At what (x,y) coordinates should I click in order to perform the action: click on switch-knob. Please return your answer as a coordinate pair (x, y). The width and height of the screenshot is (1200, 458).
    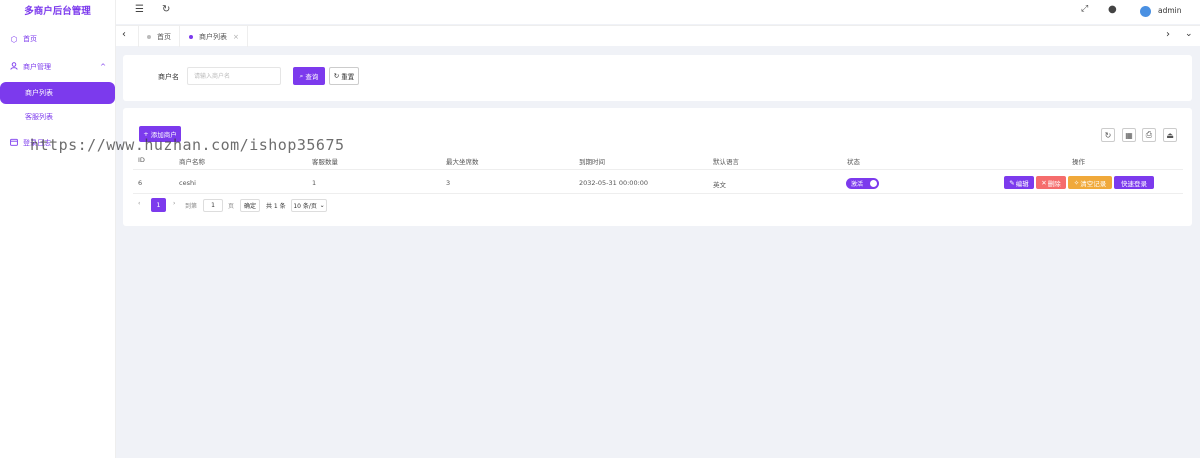
    Looking at the image, I should click on (873, 183).